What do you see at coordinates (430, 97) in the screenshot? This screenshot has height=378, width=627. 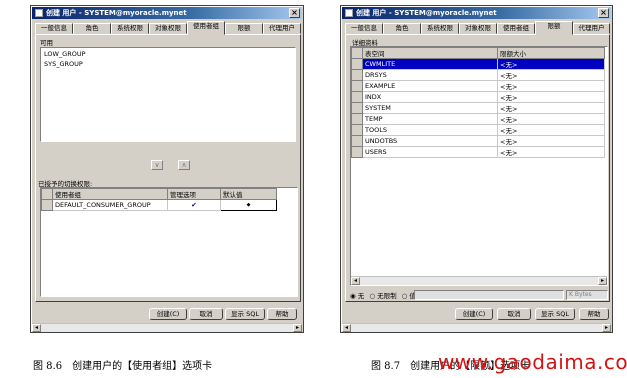 I see `tablespace-cell: INDX` at bounding box center [430, 97].